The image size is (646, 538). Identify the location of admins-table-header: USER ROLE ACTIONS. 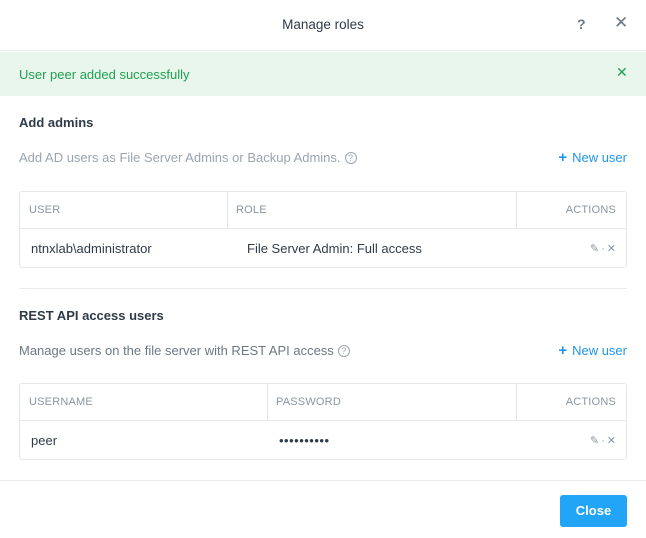
(323, 210).